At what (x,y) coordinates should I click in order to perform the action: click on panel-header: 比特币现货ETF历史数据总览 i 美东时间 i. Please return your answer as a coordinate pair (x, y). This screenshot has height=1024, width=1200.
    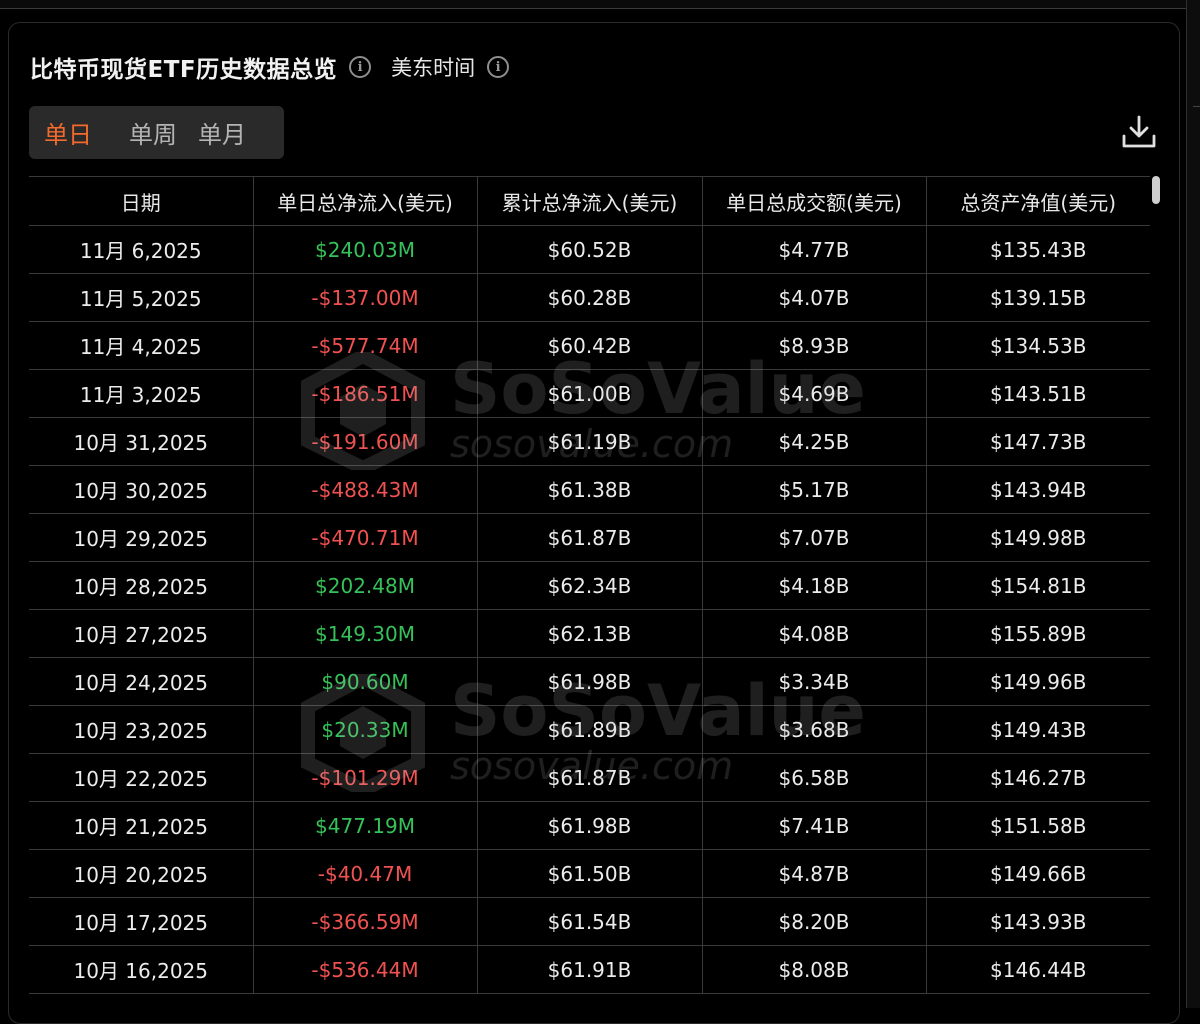
    Looking at the image, I should click on (270, 67).